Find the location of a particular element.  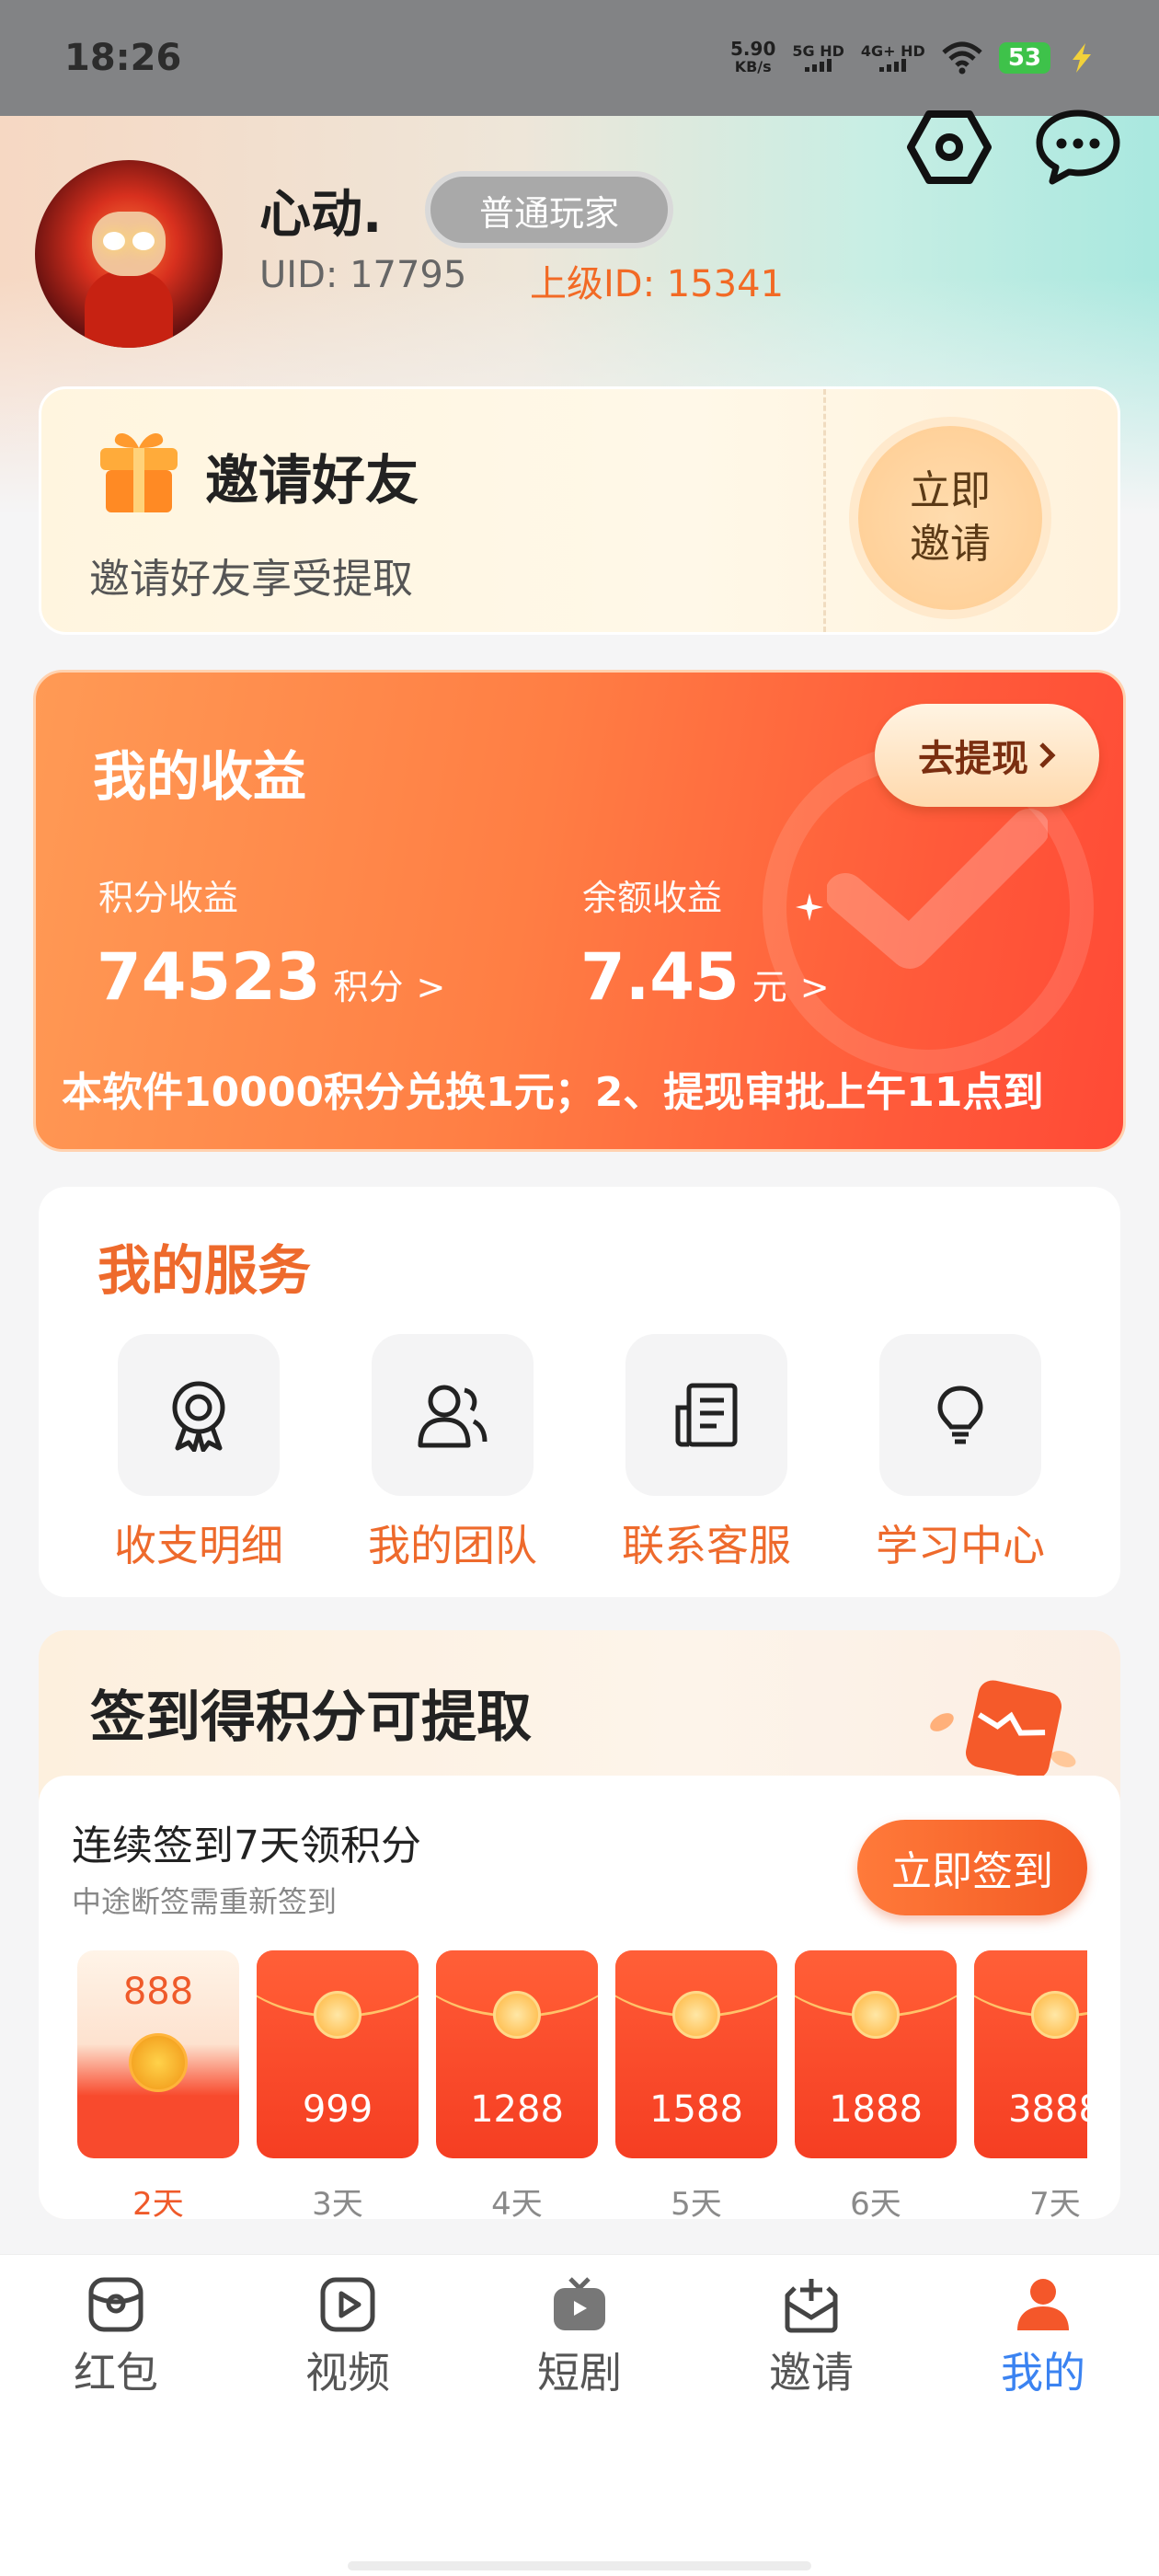

tab-mine: 我的 is located at coordinates (1043, 2337).